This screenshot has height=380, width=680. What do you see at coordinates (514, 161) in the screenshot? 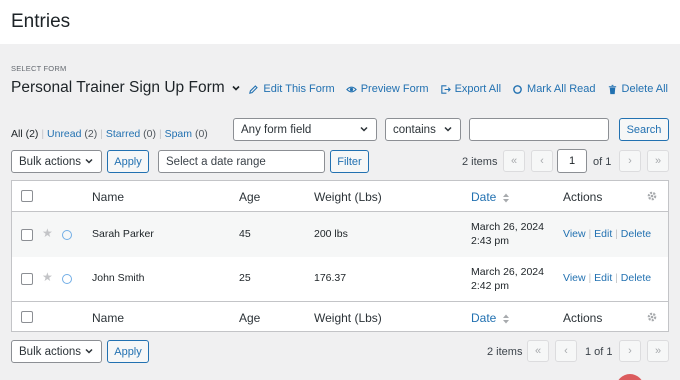
I see `first-page-button: «` at bounding box center [514, 161].